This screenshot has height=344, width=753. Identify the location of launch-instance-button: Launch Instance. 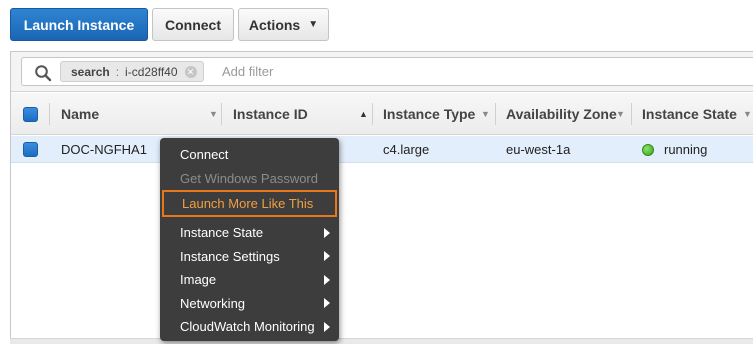
(79, 24).